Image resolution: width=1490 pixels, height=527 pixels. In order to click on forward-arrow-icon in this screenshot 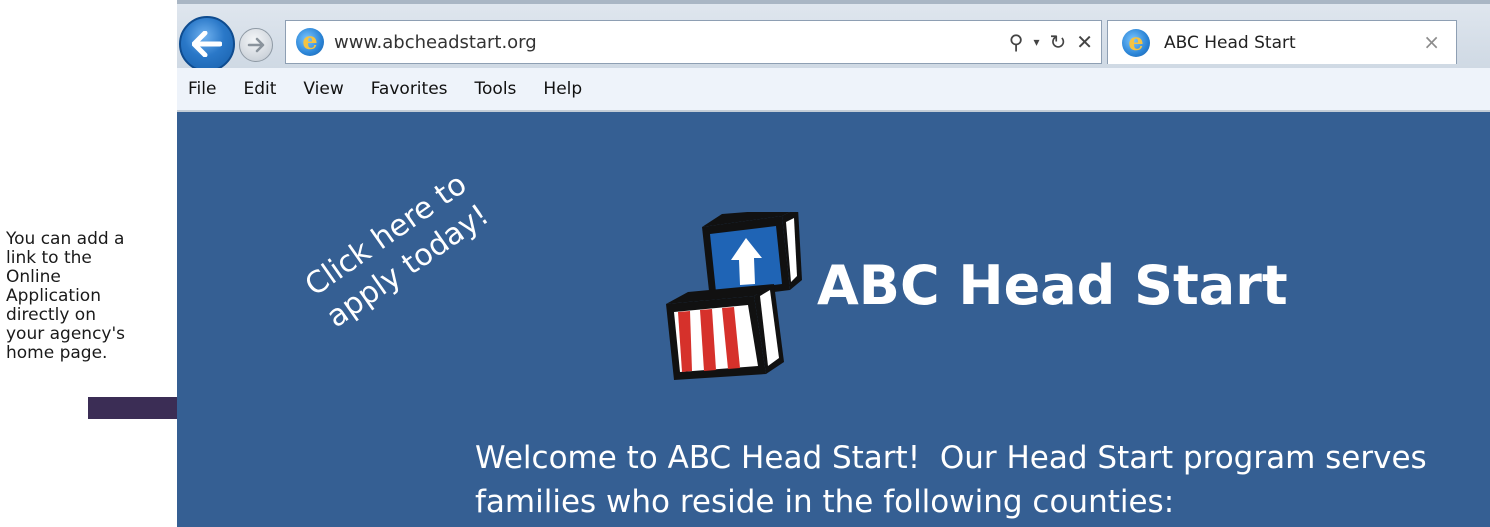, I will do `click(256, 45)`.